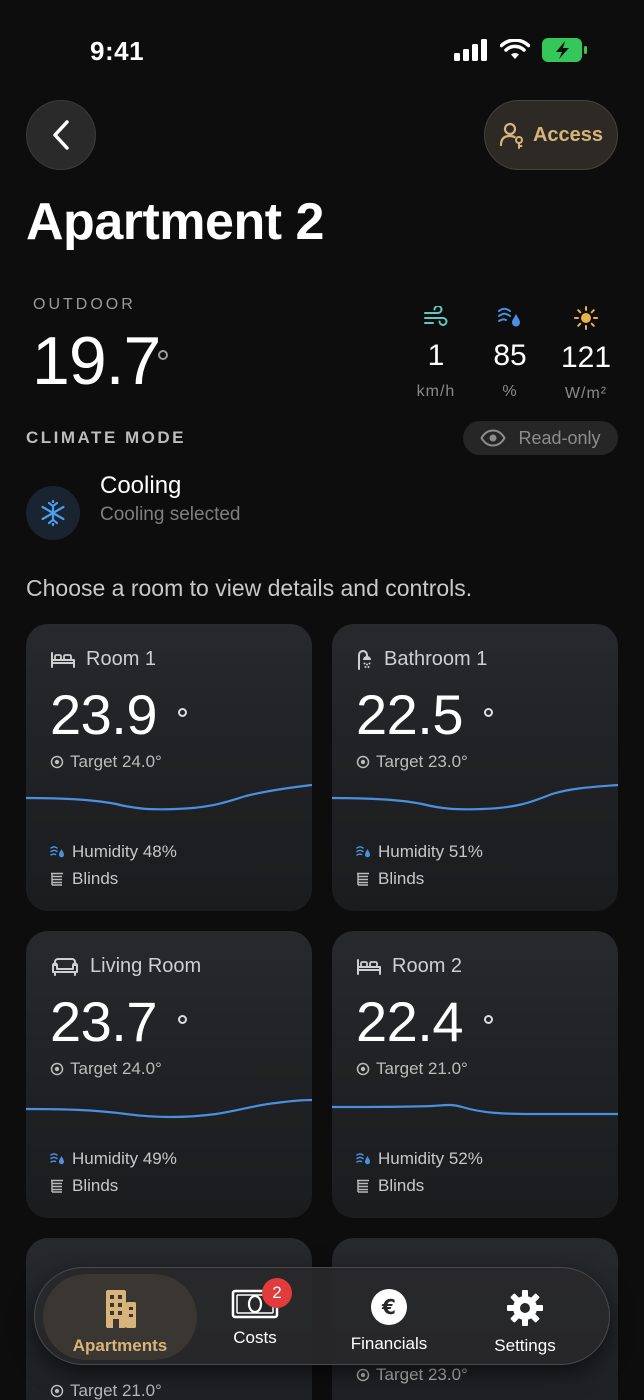 The height and width of the screenshot is (1400, 644). I want to click on room-humidity-label: Humidity 48%, so click(124, 851).